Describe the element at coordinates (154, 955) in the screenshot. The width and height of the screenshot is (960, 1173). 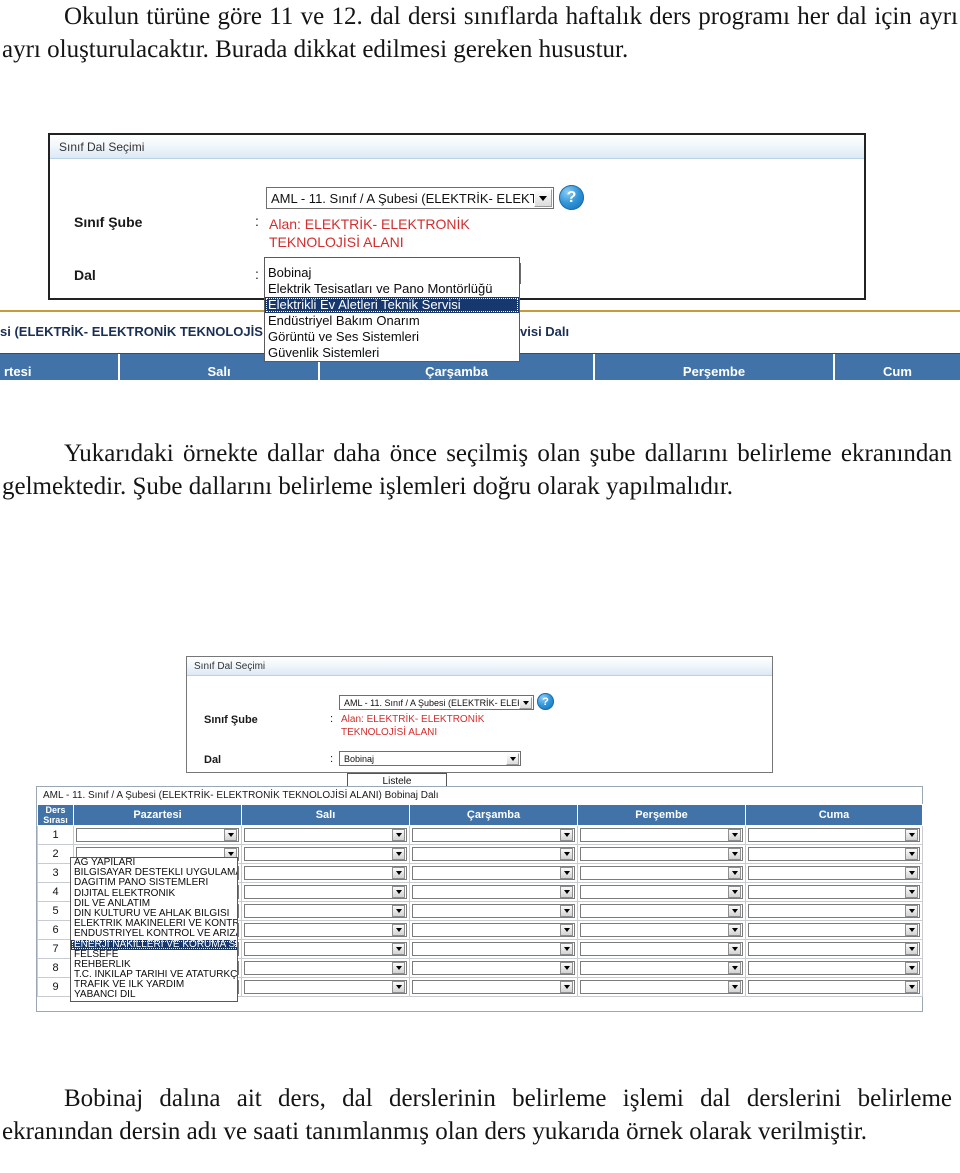
I see `lesson-option: FELSEFE` at that location.